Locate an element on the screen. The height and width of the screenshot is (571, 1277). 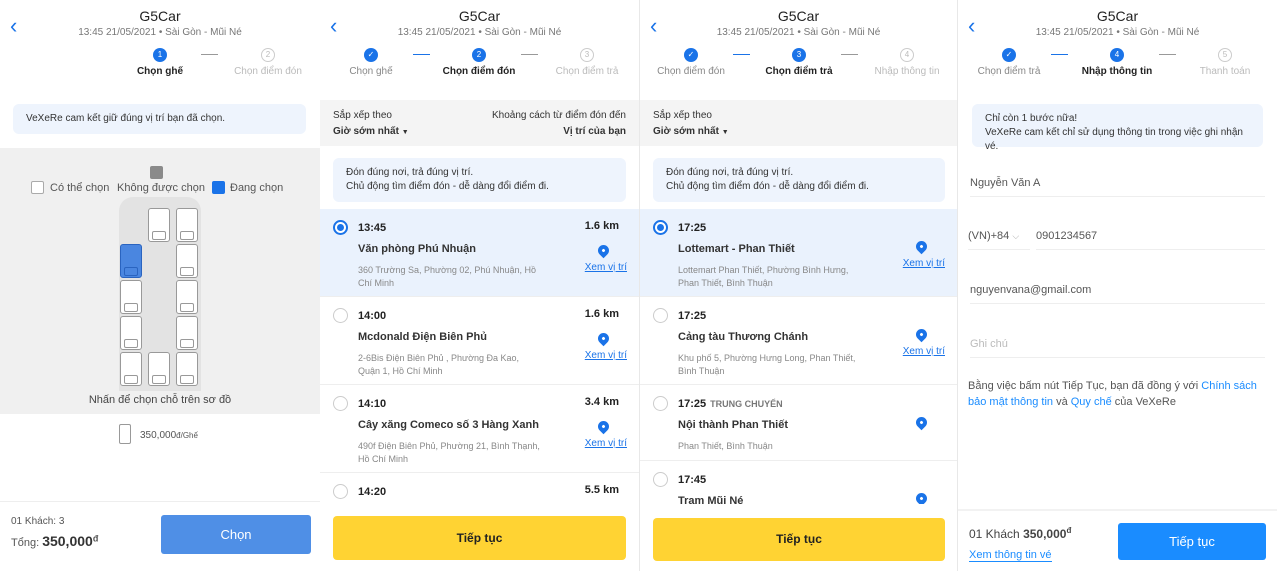
phone-field: 0901234567 is located at coordinates (1150, 237).